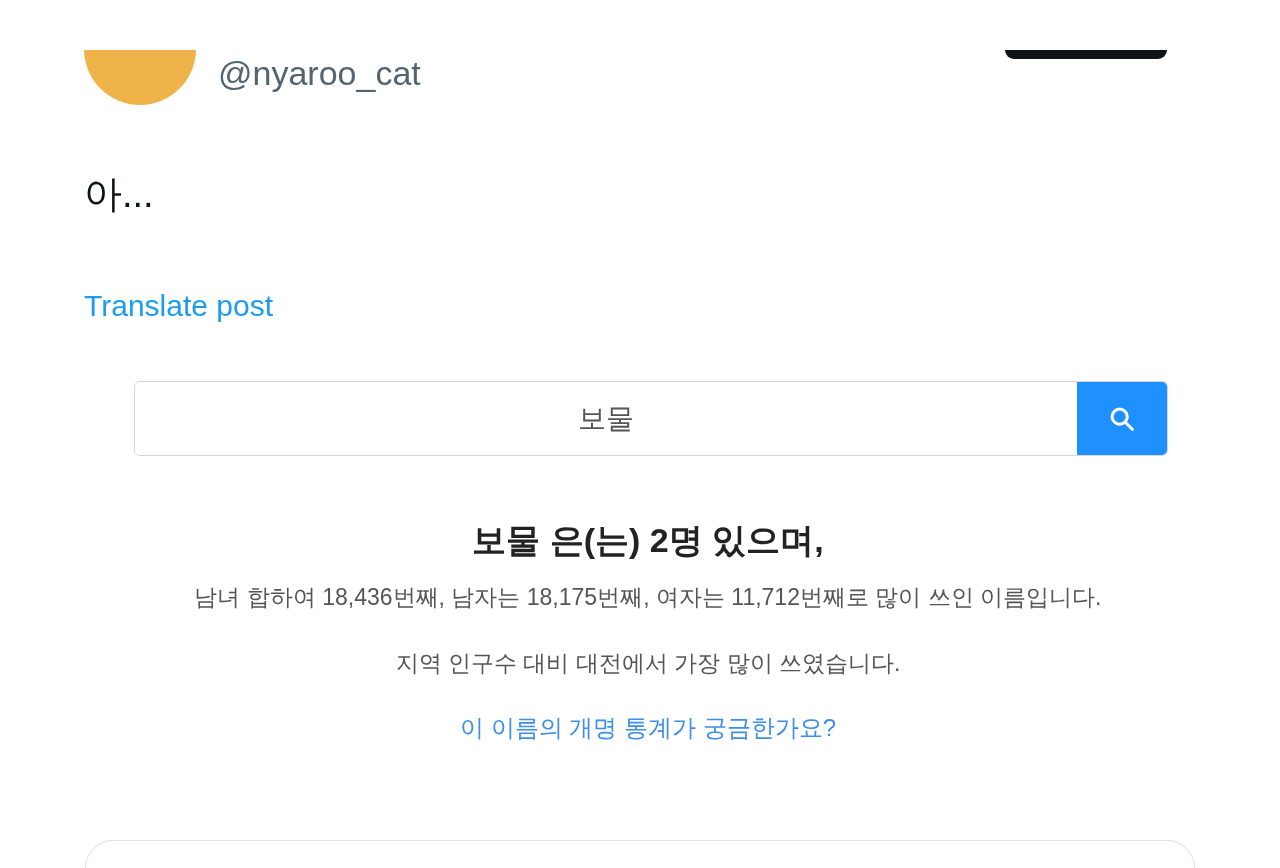 The height and width of the screenshot is (868, 1280). I want to click on follow-button-edge, so click(1086, 54).